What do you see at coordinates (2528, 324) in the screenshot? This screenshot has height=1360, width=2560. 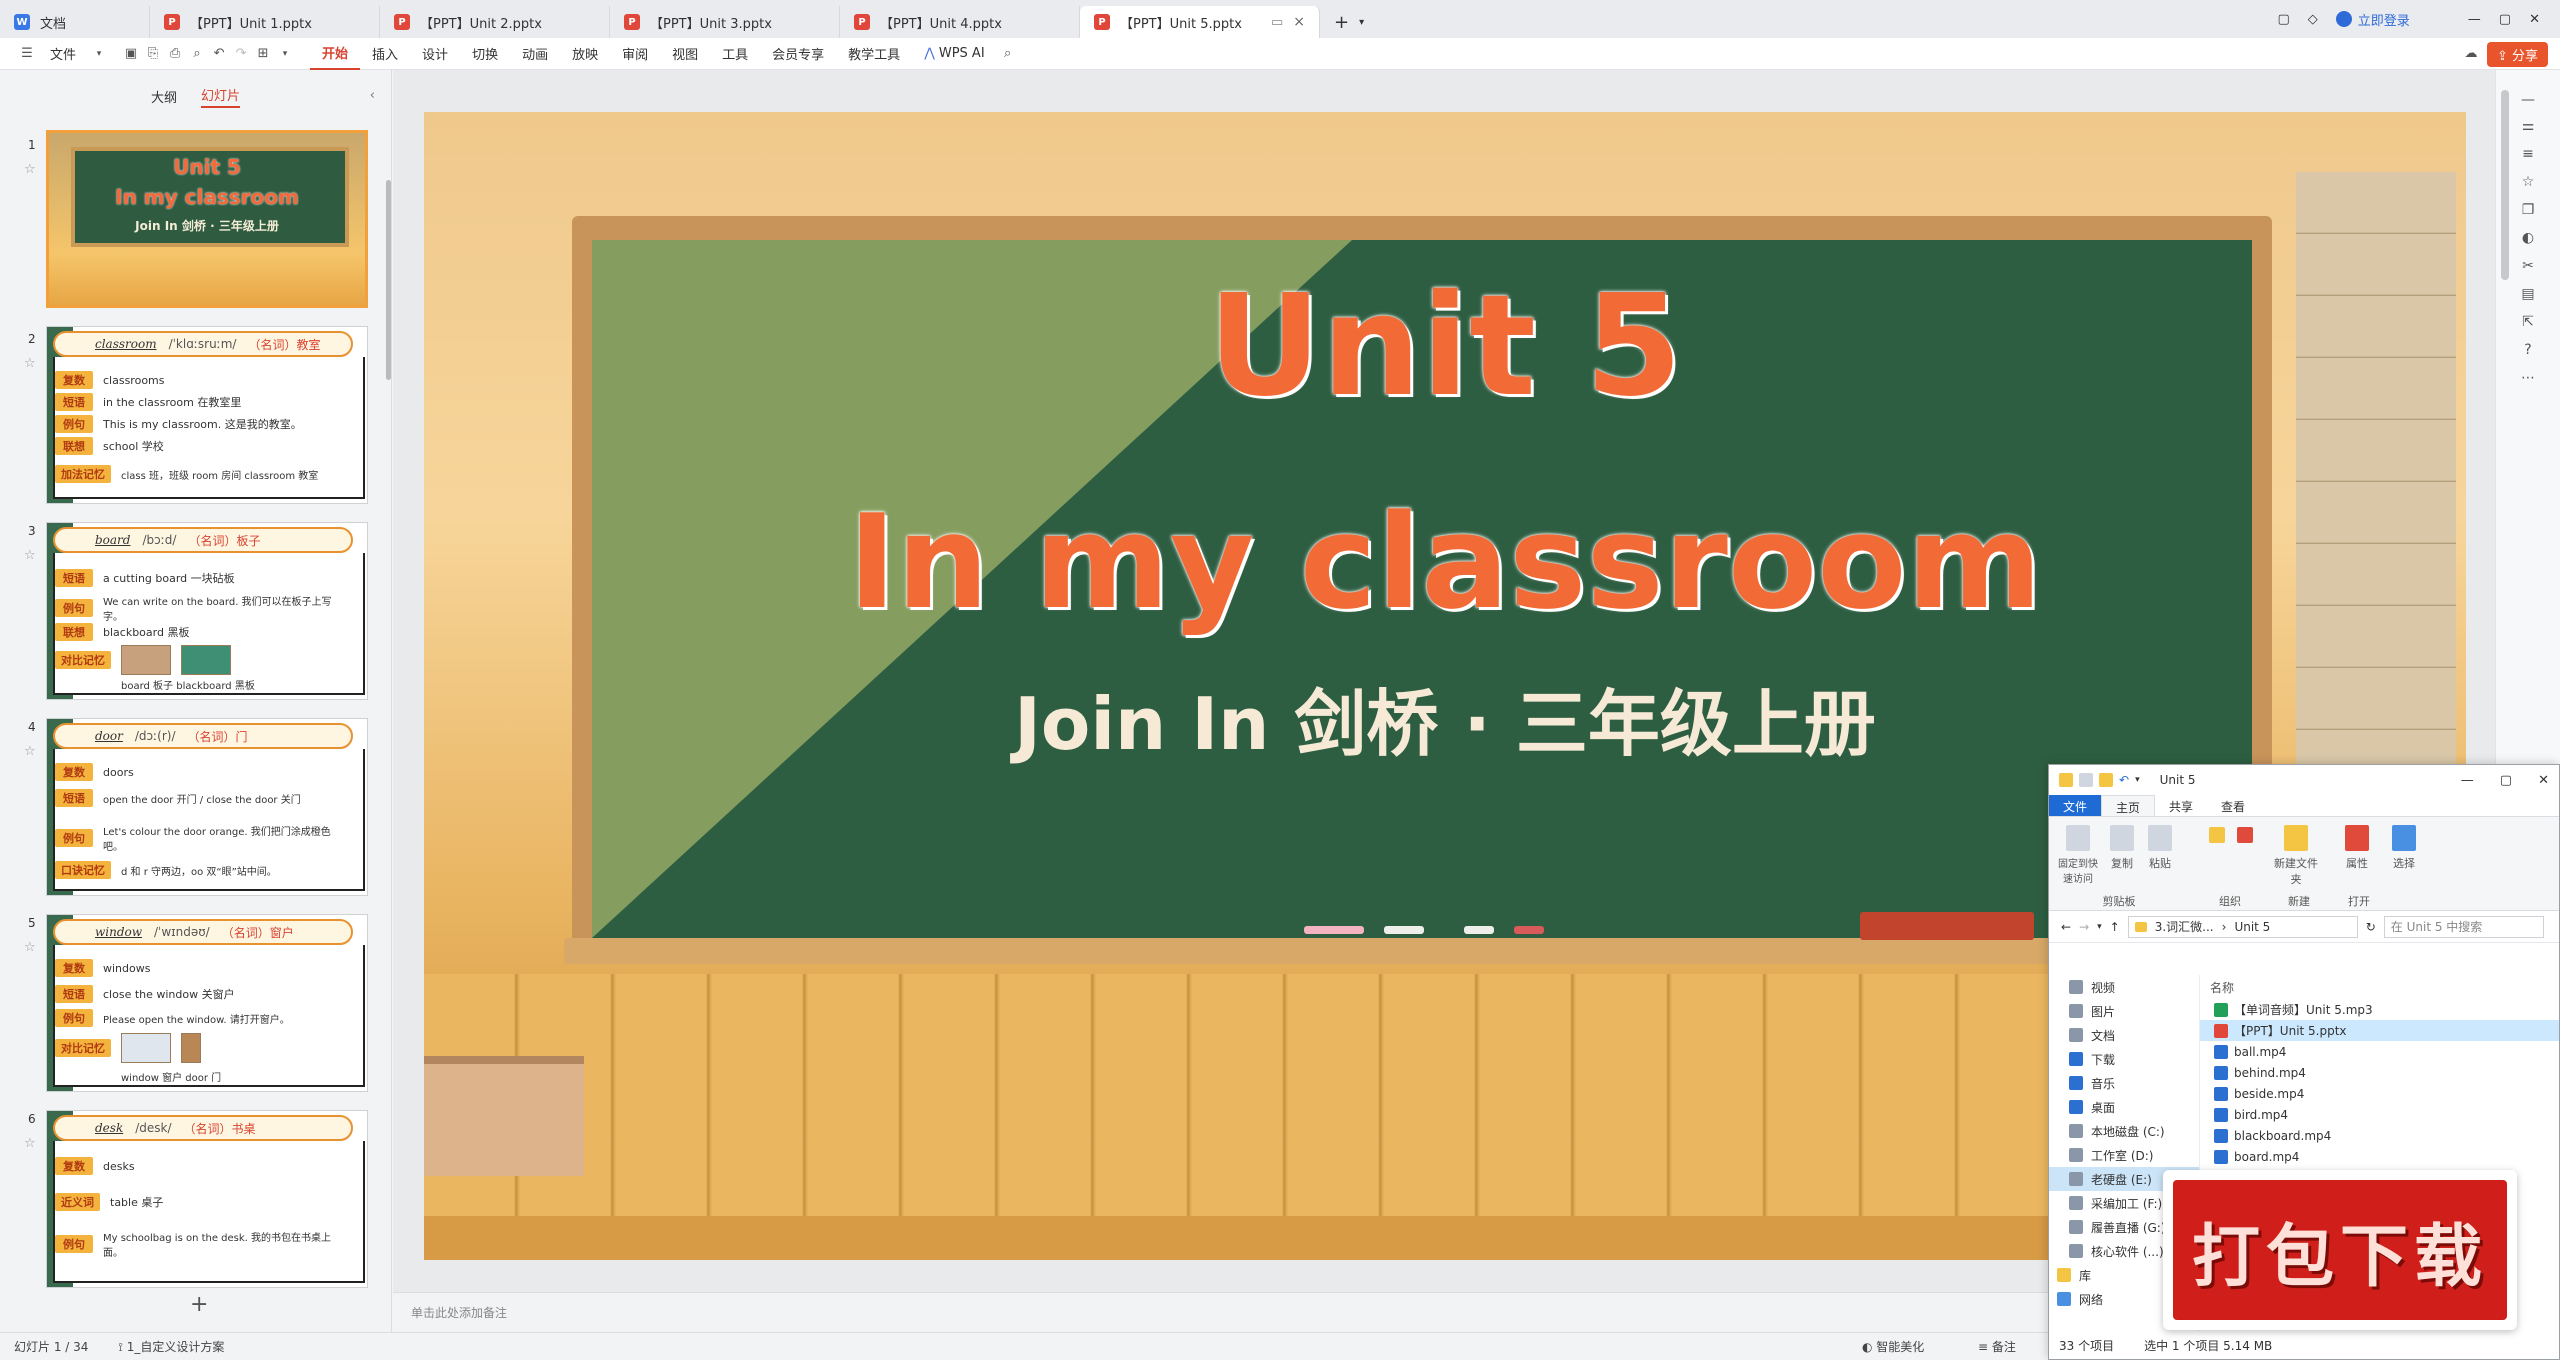 I see `share-icon: ⇱` at bounding box center [2528, 324].